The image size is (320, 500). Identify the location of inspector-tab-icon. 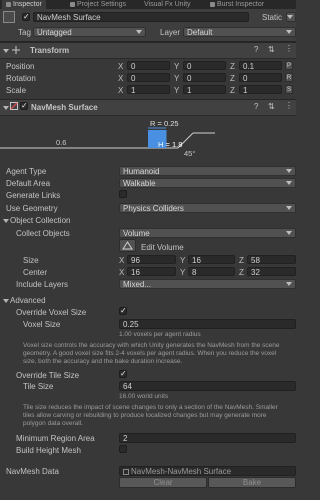
(8, 4).